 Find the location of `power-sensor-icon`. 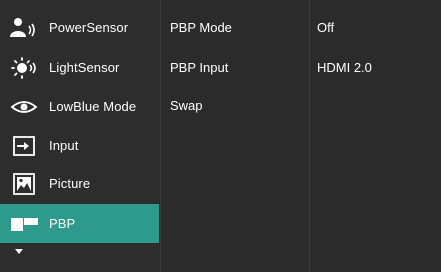

power-sensor-icon is located at coordinates (24, 28).